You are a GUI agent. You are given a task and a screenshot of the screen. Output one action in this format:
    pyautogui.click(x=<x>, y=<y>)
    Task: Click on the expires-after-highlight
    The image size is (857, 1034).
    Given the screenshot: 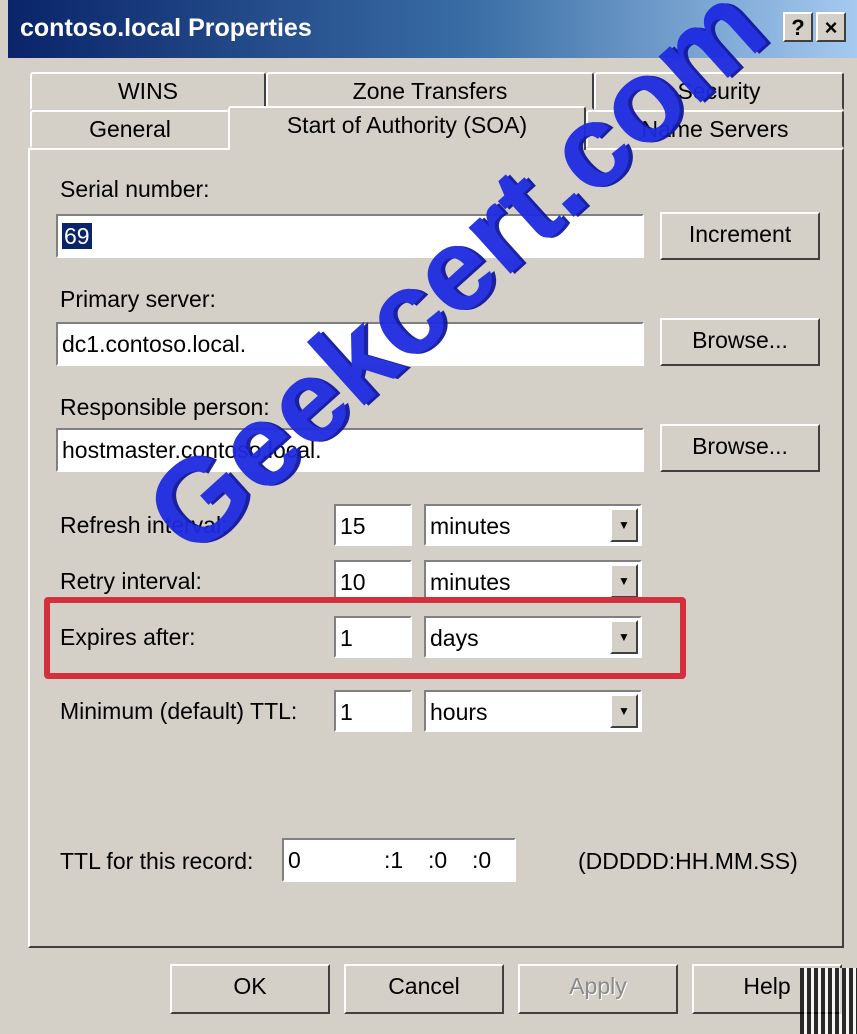 What is the action you would take?
    pyautogui.click(x=365, y=638)
    